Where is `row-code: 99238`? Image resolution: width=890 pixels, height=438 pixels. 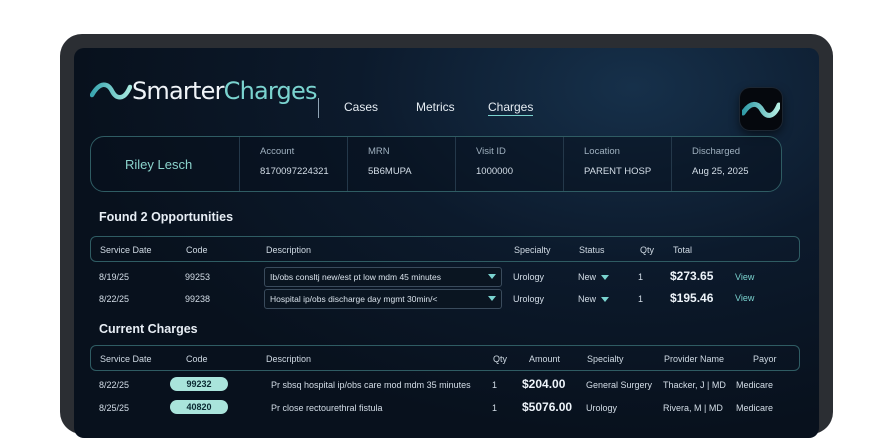
row-code: 99238 is located at coordinates (198, 299).